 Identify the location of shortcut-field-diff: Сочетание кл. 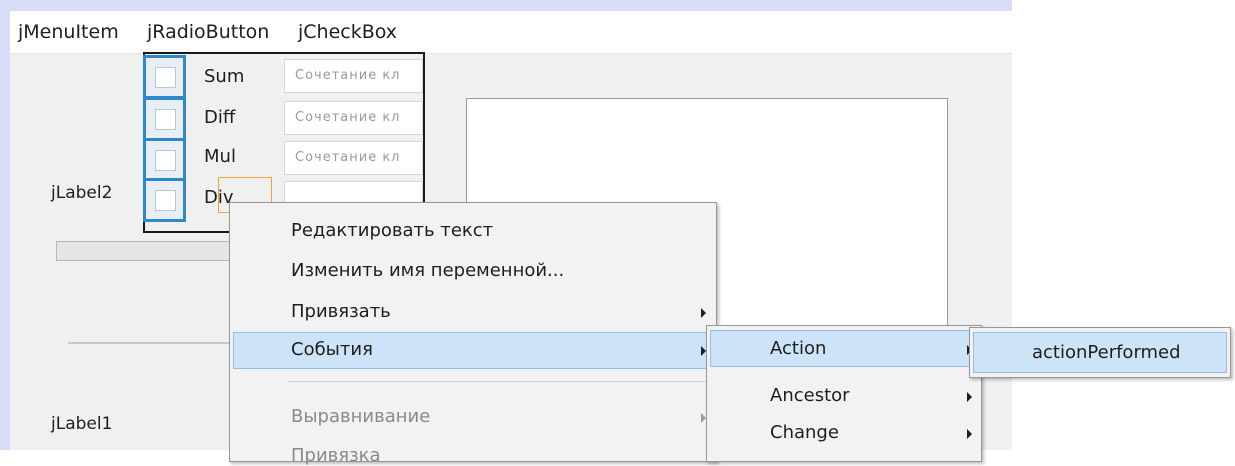
(353, 118).